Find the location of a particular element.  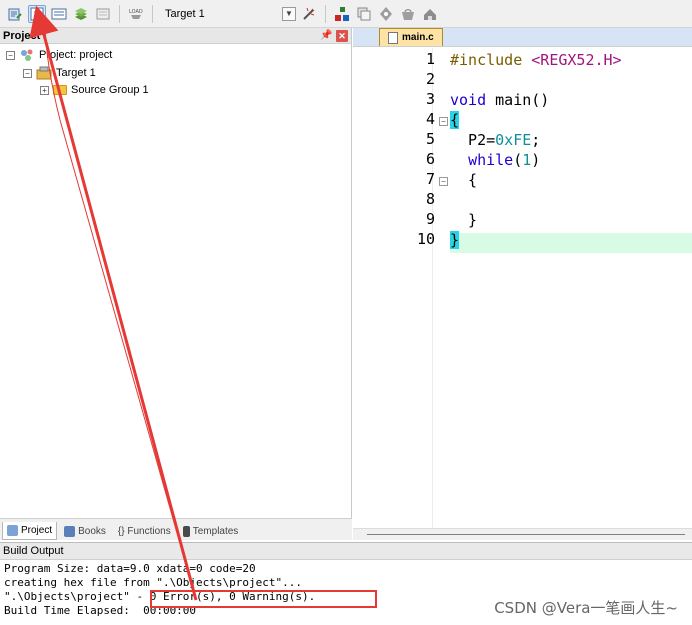

target-select-label: Target 1 is located at coordinates (185, 13).